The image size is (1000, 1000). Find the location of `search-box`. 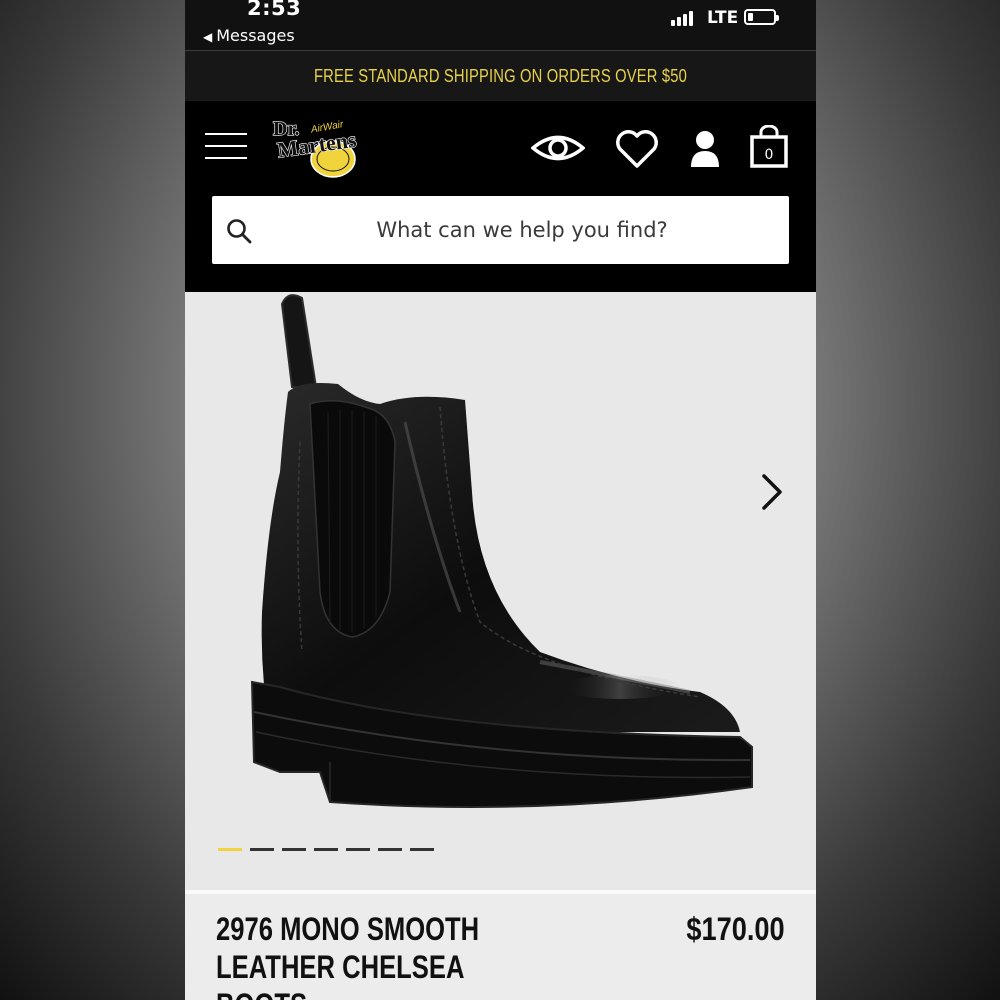

search-box is located at coordinates (500, 230).